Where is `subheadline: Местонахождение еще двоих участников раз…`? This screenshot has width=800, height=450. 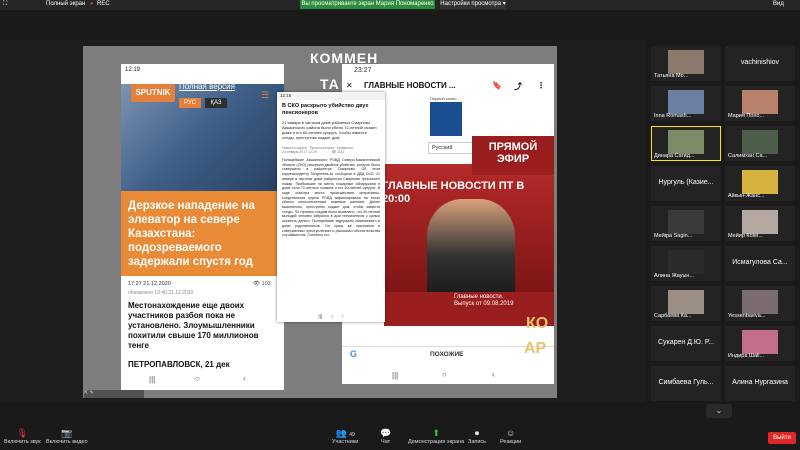 subheadline: Местонахождение еще двоих участников раз… is located at coordinates (193, 325).